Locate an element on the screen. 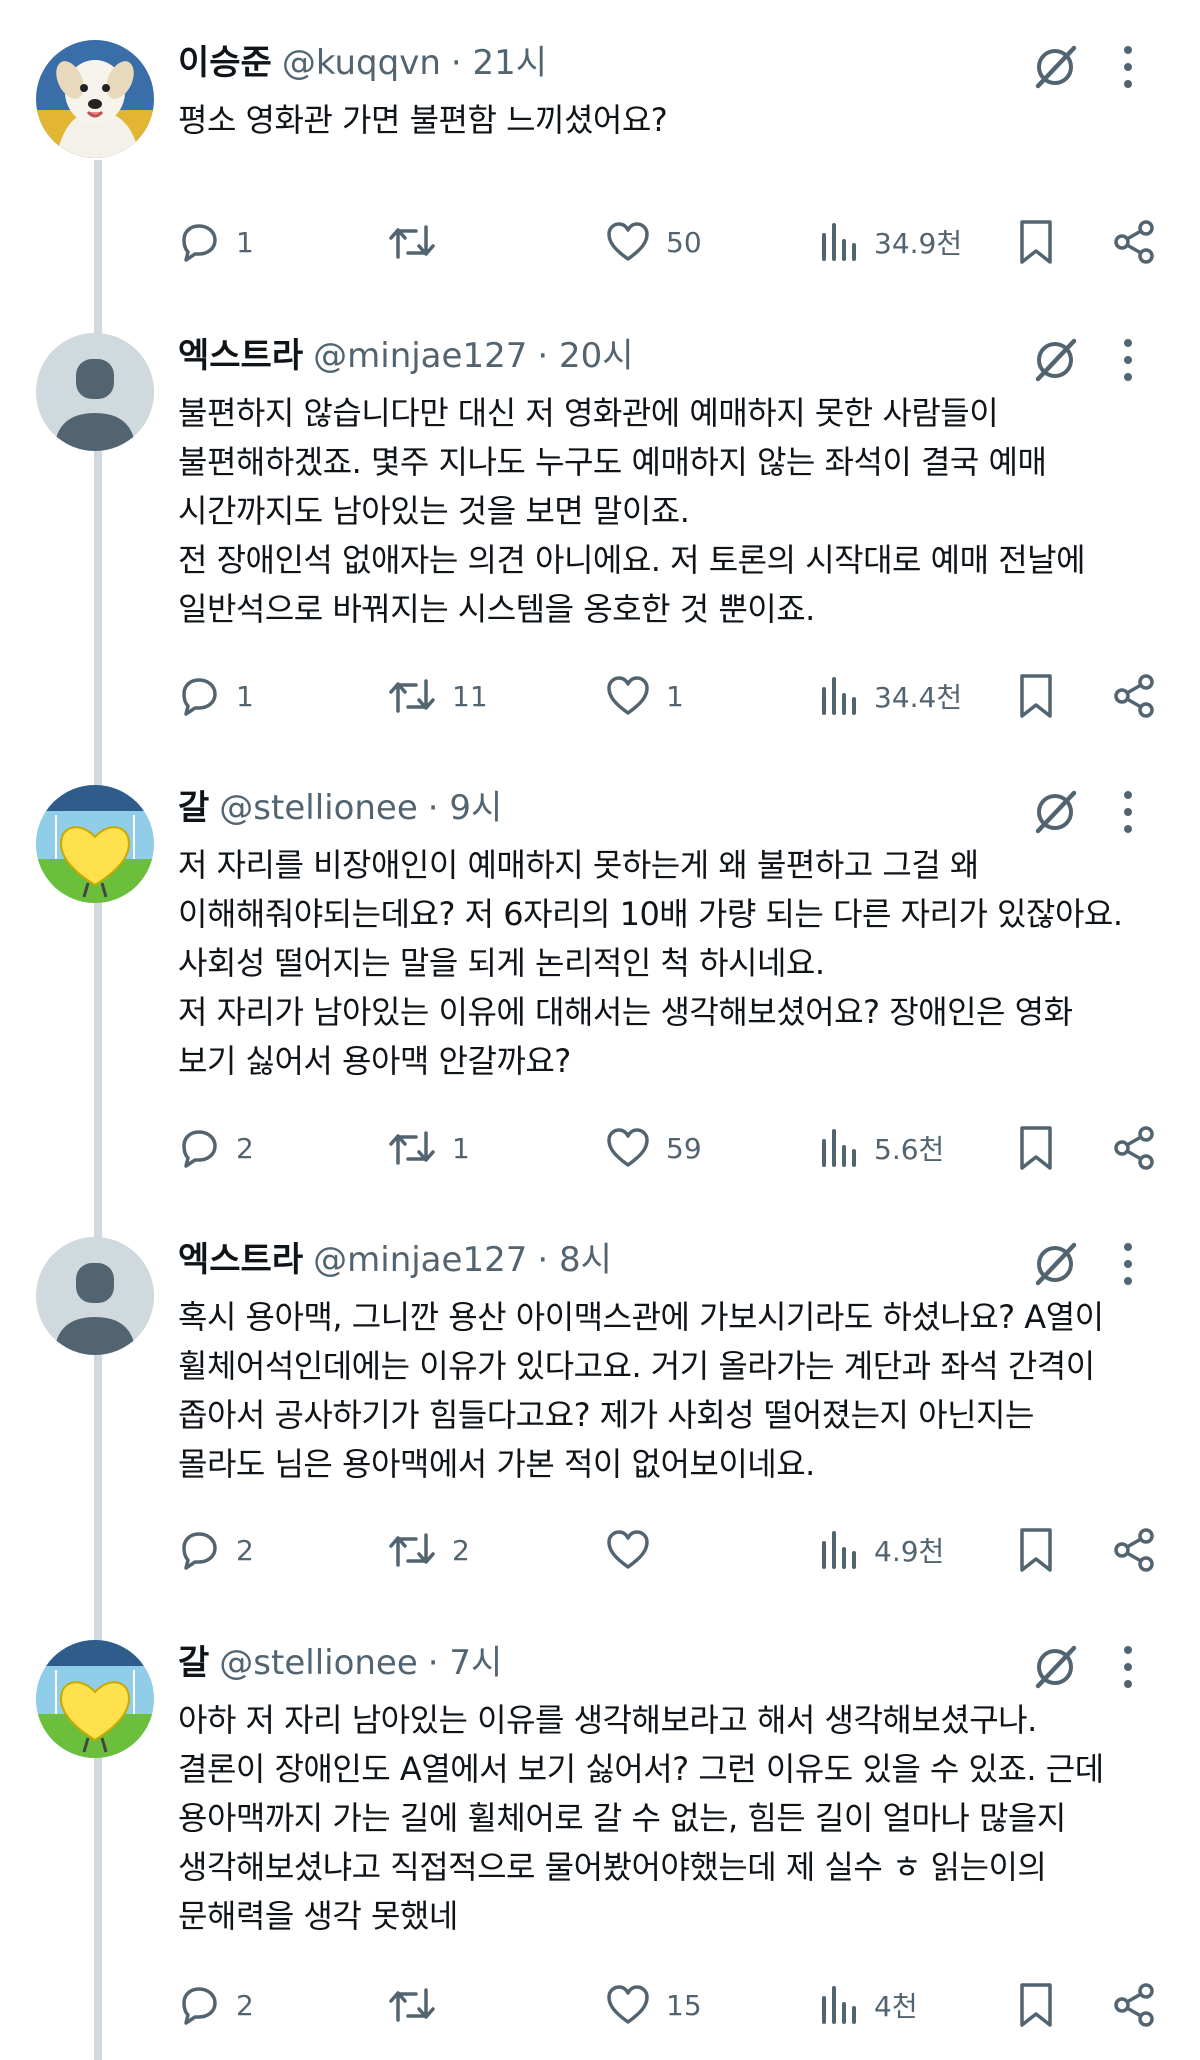  action-bar: 1 50 34.9천 is located at coordinates (600, 242).